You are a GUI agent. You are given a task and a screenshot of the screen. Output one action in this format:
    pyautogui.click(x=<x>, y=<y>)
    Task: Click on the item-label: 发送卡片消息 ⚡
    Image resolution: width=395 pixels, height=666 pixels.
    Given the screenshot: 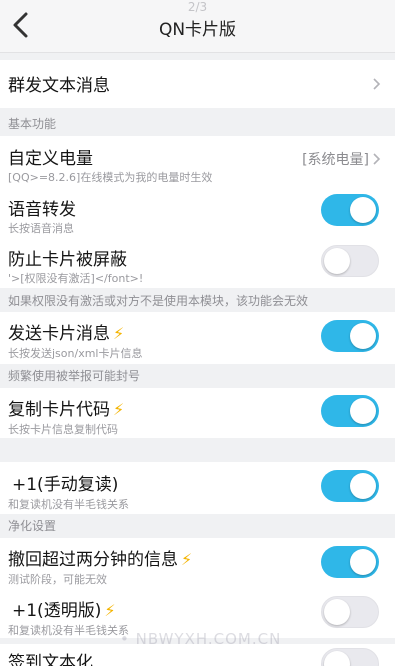 What is the action you would take?
    pyautogui.click(x=66, y=331)
    